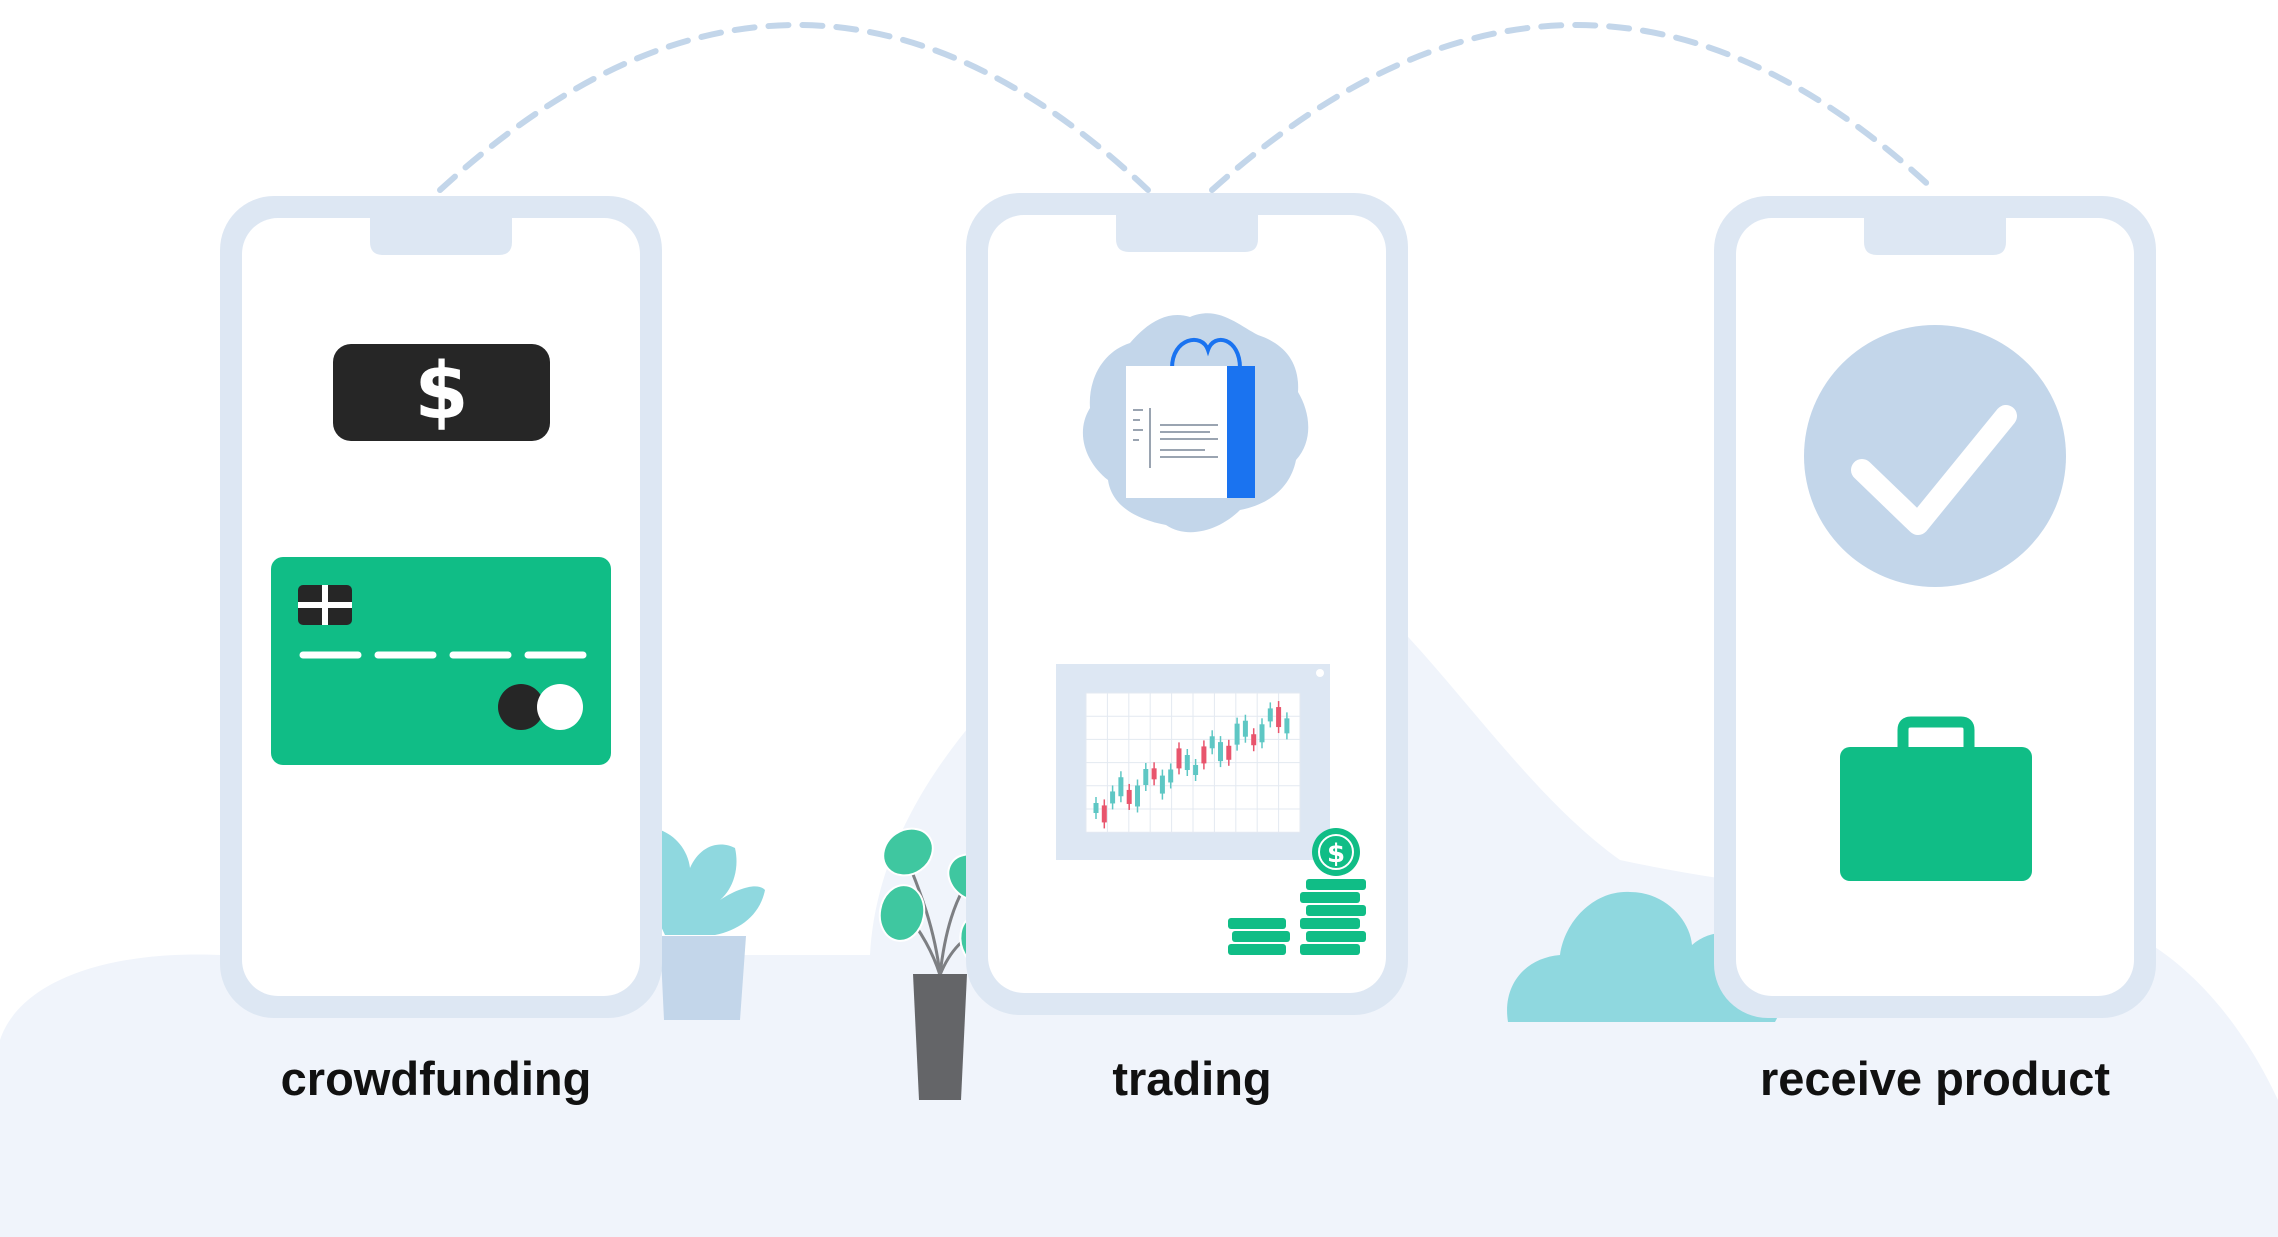 This screenshot has width=2278, height=1237. Describe the element at coordinates (441, 661) in the screenshot. I see `credit-card-icon` at that location.